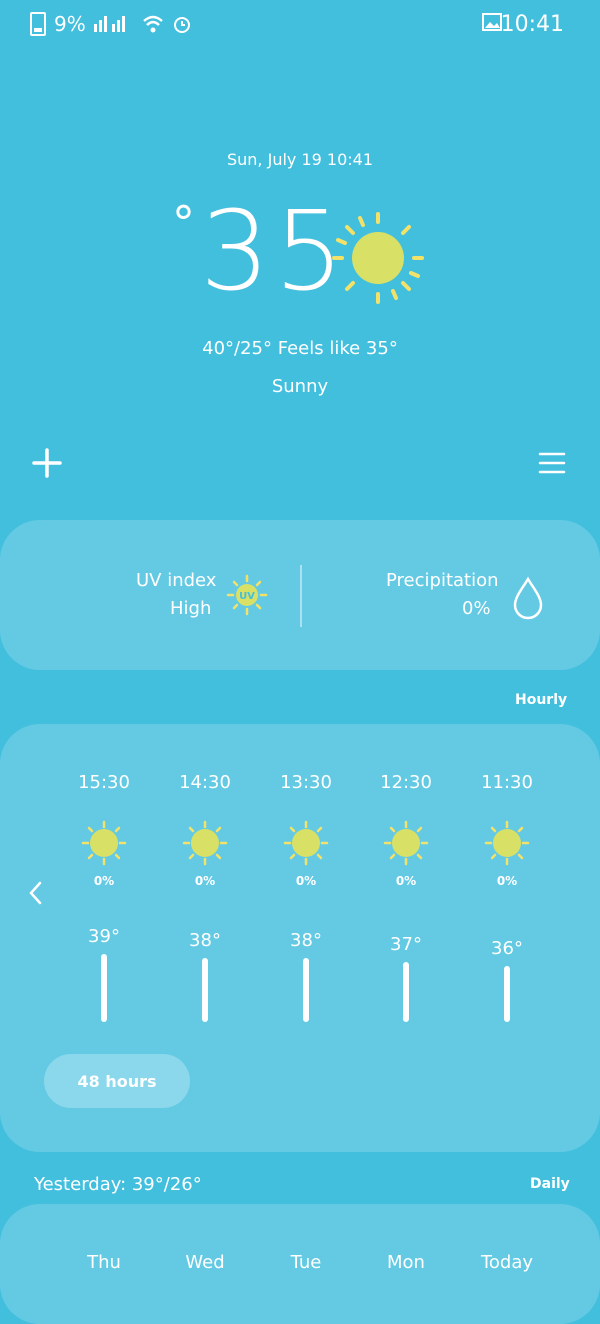 This screenshot has width=600, height=1324. Describe the element at coordinates (104, 782) in the screenshot. I see `hour-time: 15:30` at that location.